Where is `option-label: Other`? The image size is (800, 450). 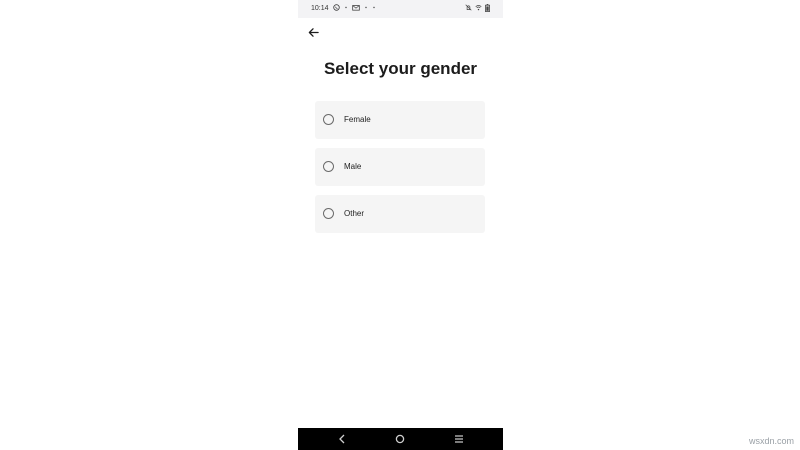
option-label: Other is located at coordinates (354, 213).